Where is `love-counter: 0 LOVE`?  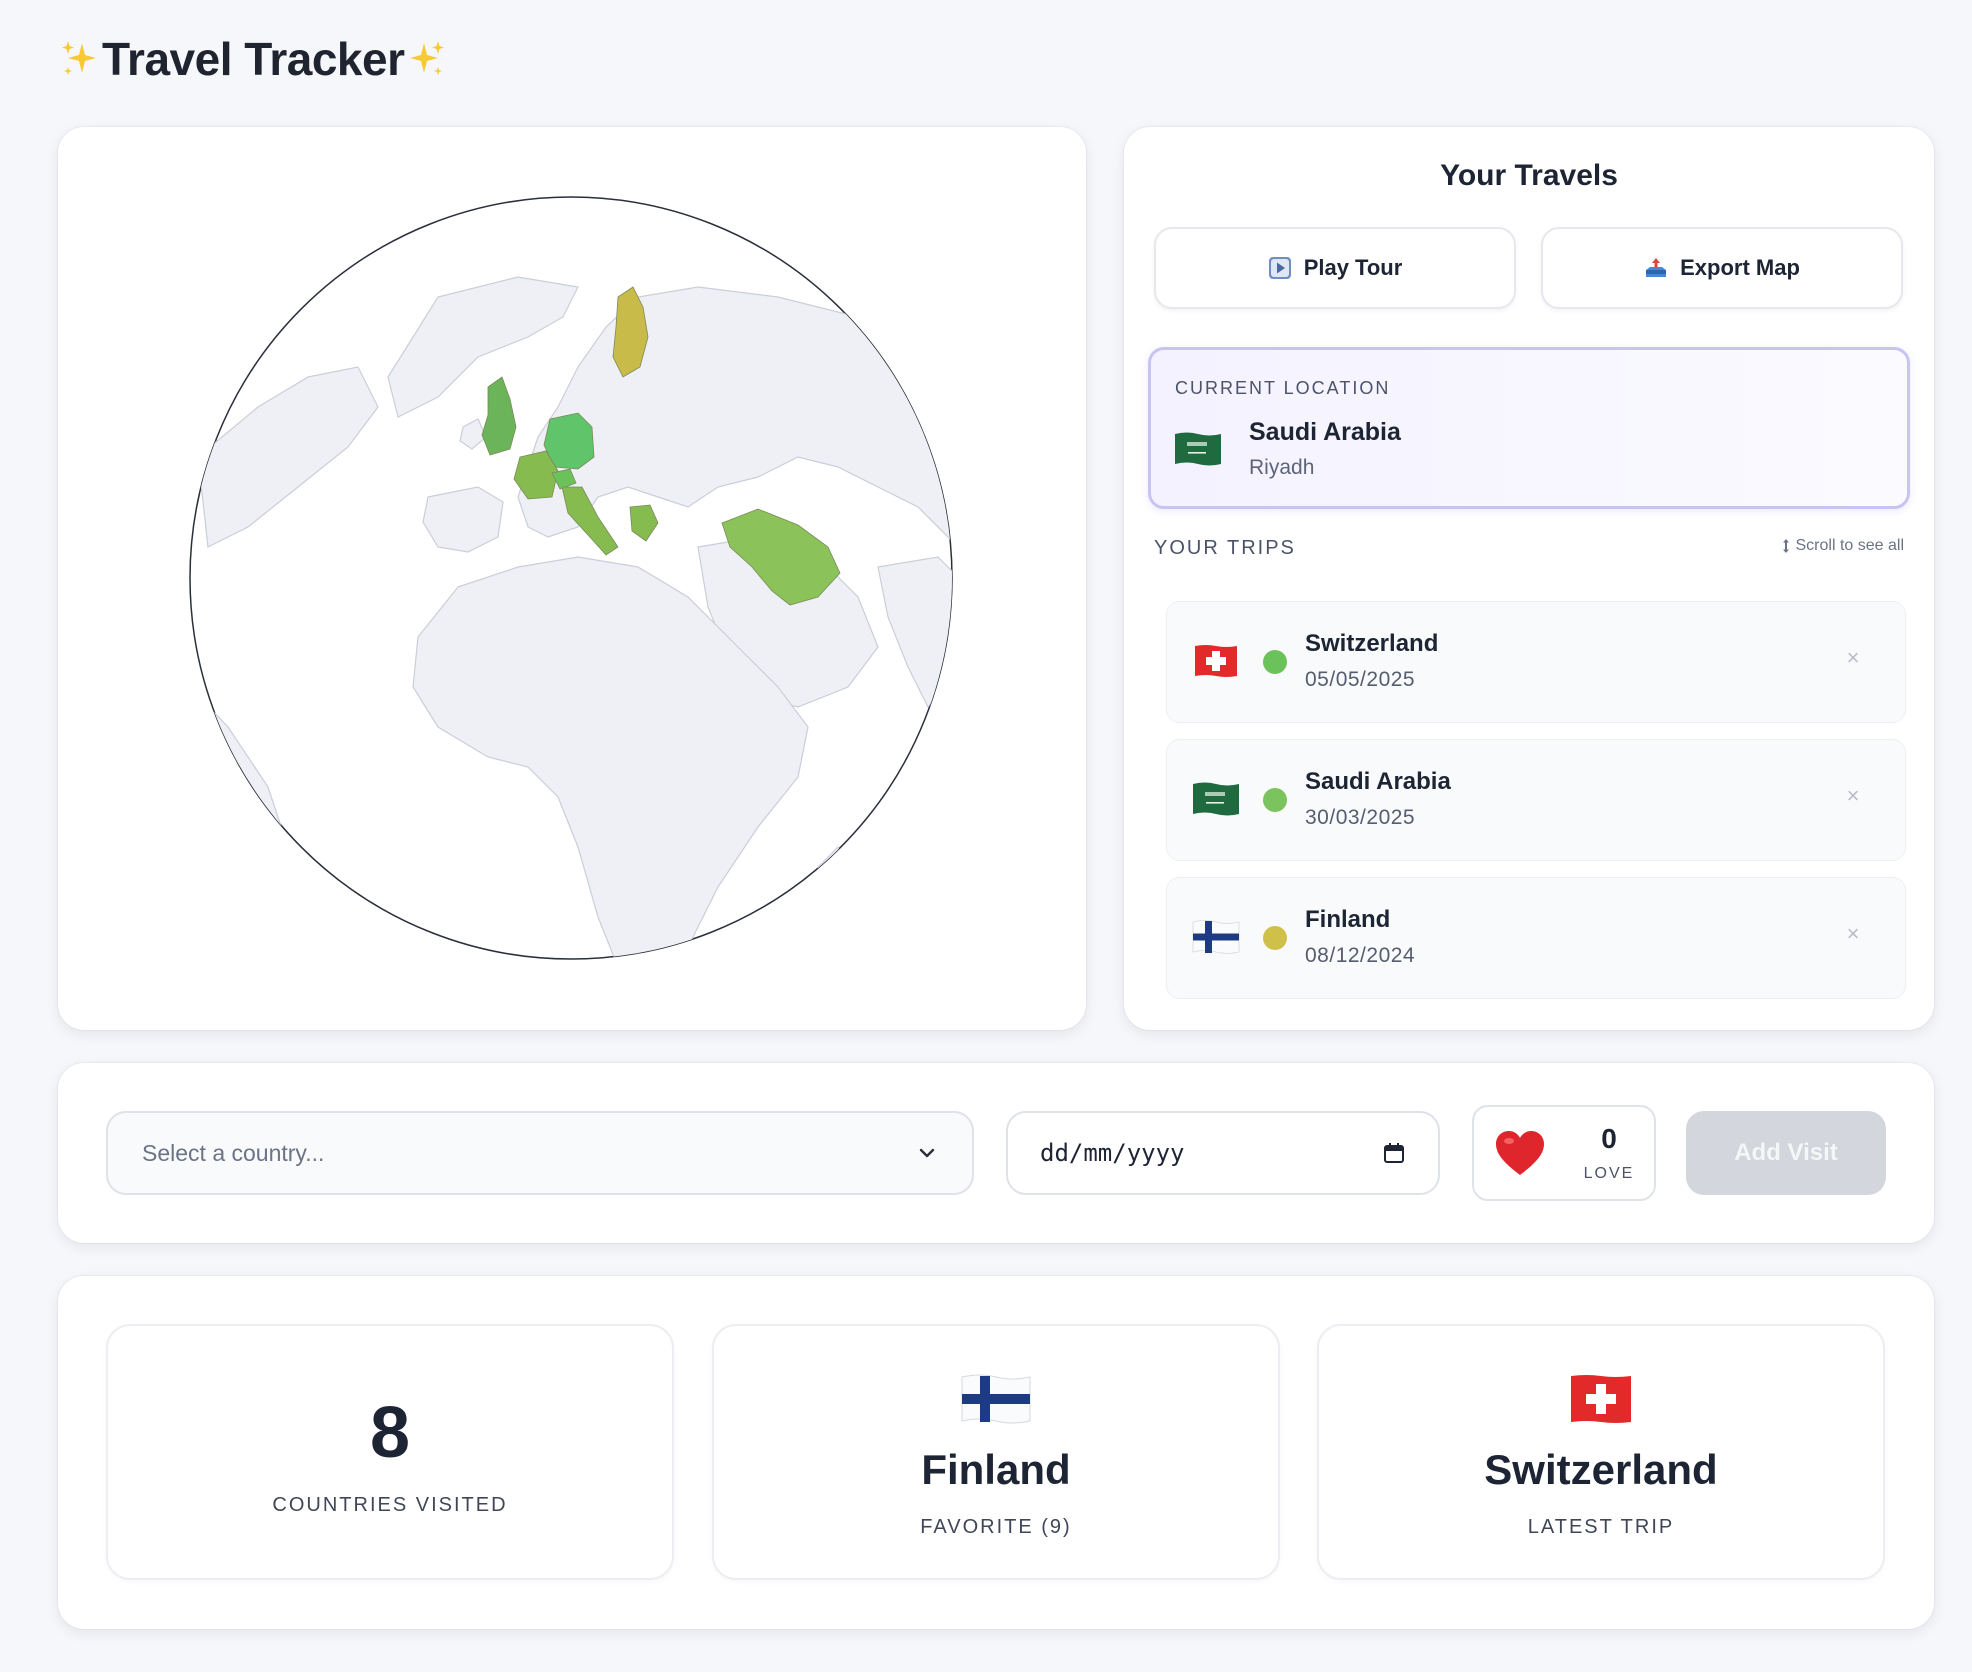
love-counter: 0 LOVE is located at coordinates (1564, 1153).